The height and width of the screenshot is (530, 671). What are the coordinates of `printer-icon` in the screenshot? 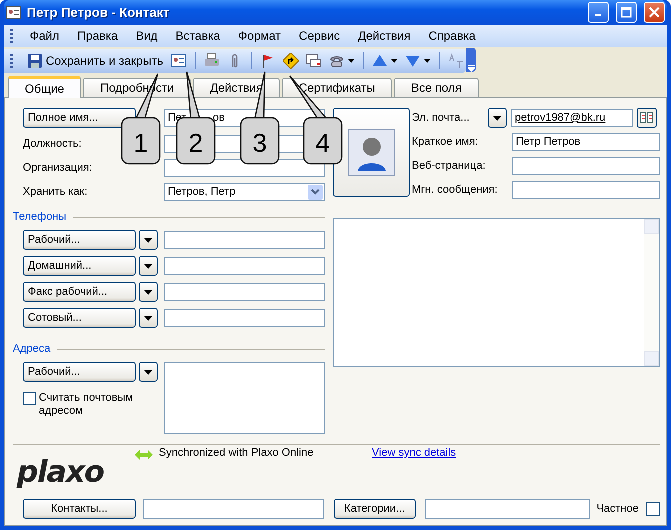 It's located at (212, 60).